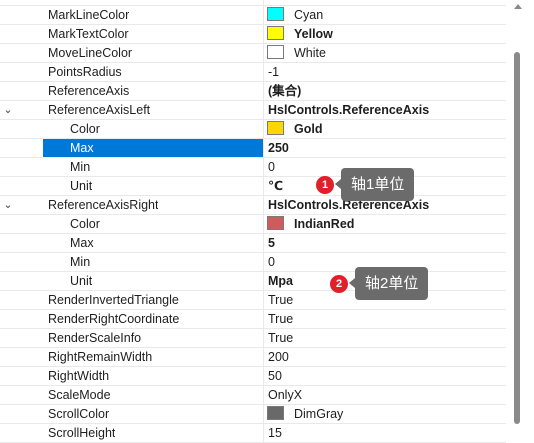 This screenshot has height=443, width=534. What do you see at coordinates (103, 205) in the screenshot?
I see `property-name: ReferenceAxisRight` at bounding box center [103, 205].